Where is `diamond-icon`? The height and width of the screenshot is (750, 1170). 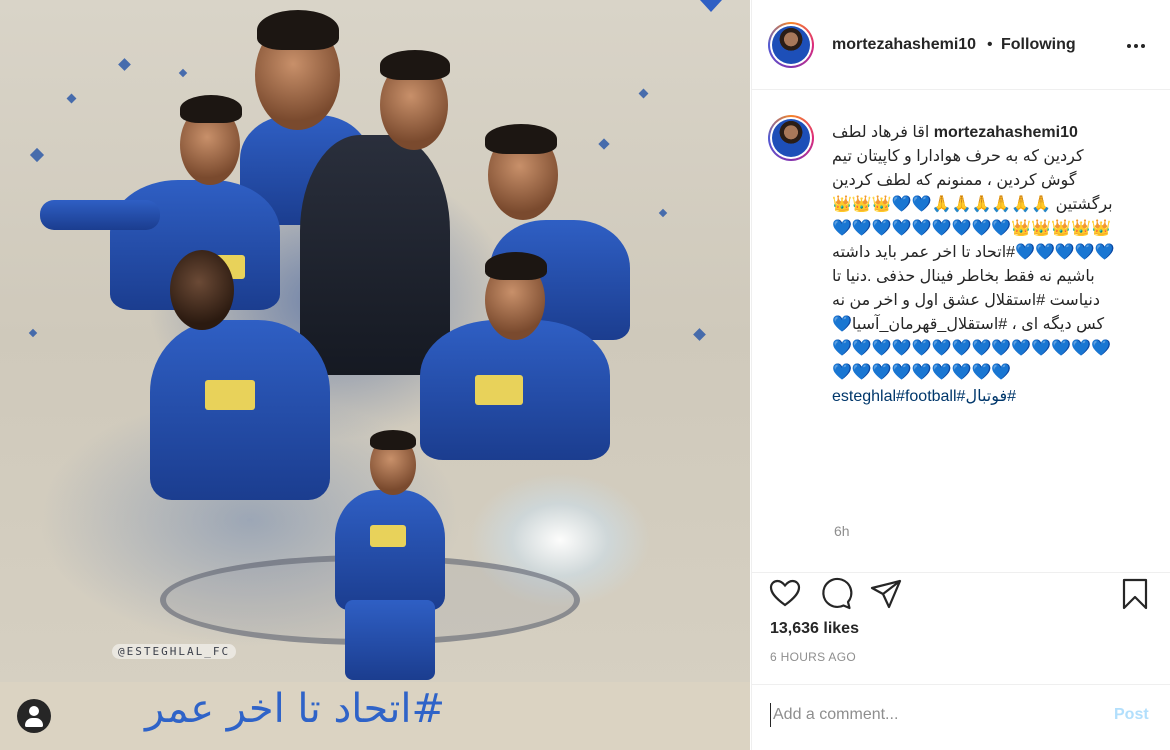
diamond-icon is located at coordinates (711, 6).